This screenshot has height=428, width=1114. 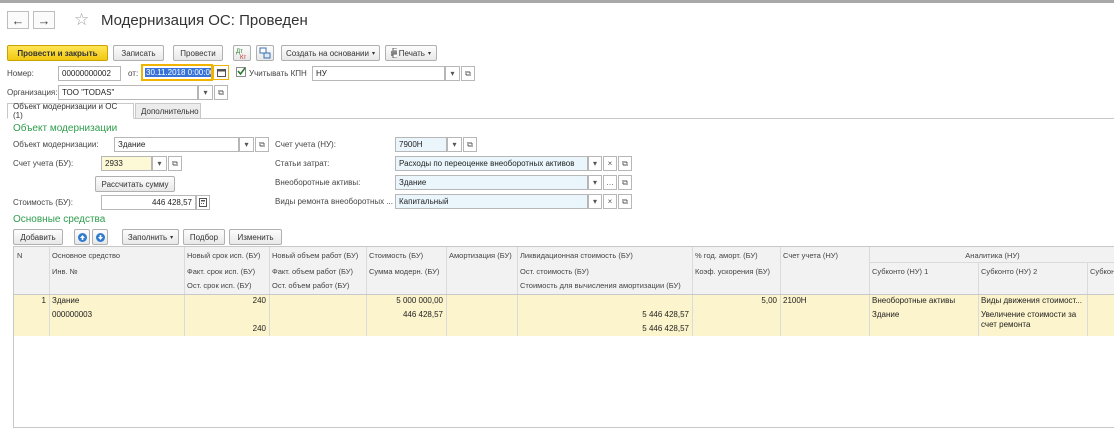 What do you see at coordinates (625, 201) in the screenshot?
I see `repair-open-button: ⧉` at bounding box center [625, 201].